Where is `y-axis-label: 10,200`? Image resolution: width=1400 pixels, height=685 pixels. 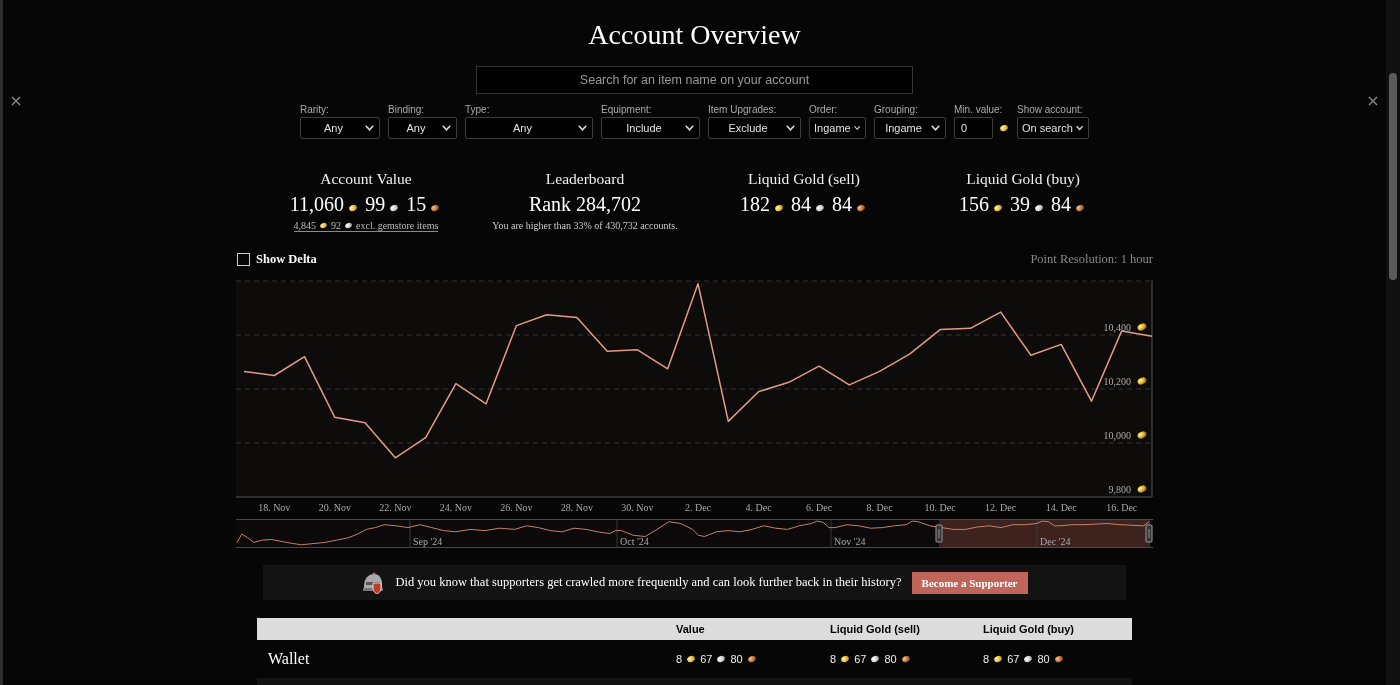 y-axis-label: 10,200 is located at coordinates (1117, 381).